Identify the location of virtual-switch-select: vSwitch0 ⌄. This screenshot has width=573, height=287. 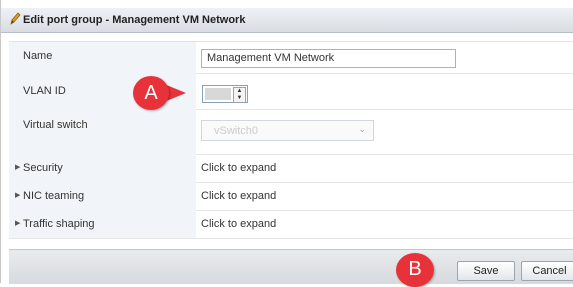
(287, 130).